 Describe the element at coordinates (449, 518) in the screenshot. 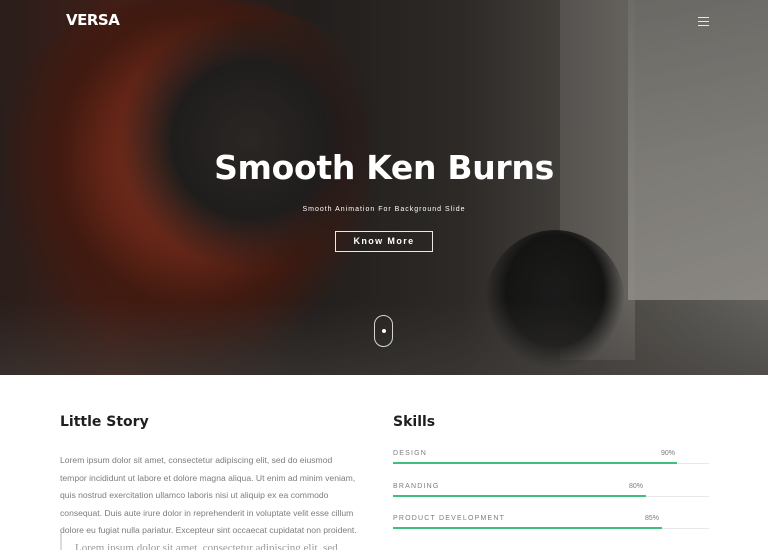

I see `skill-name: PRODUCT DEVELOPMENT` at that location.